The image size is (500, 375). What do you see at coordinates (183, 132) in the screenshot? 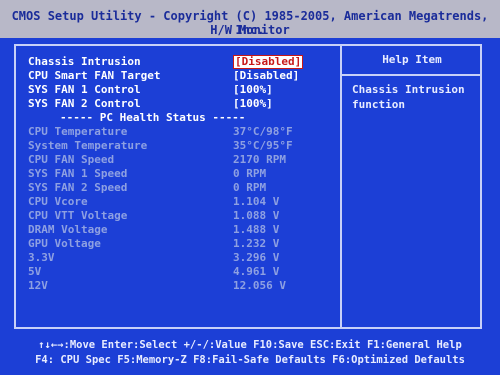
I see `reading-cpu-temperature: CPU Temperature 37°C/98°F` at bounding box center [183, 132].